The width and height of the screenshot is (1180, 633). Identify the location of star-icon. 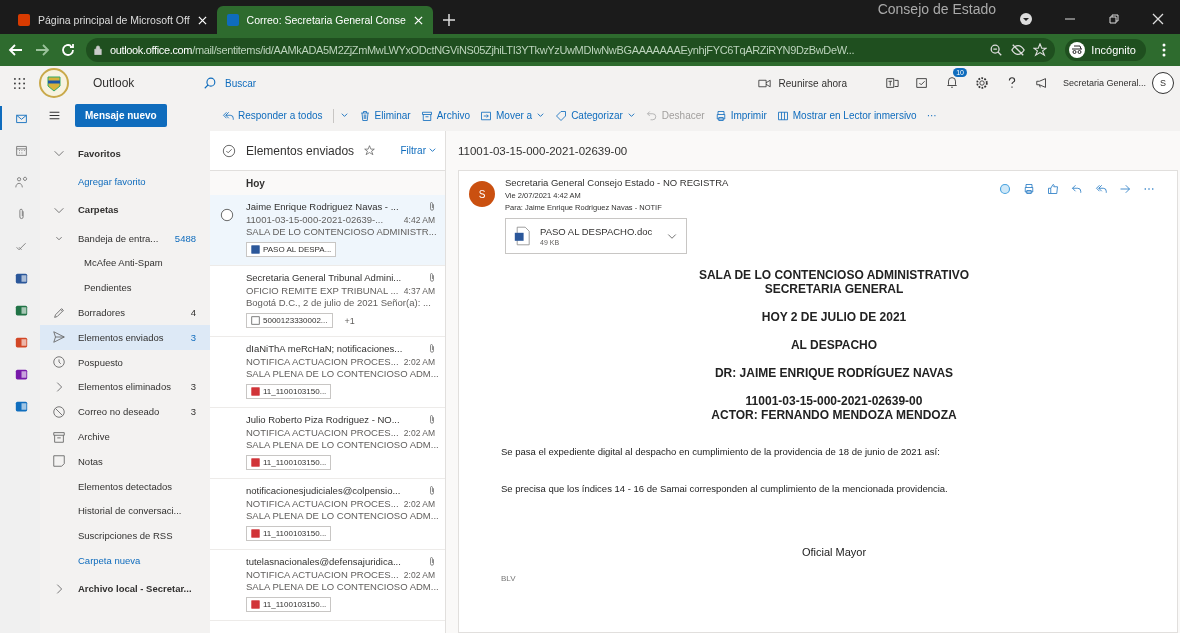
(370, 150).